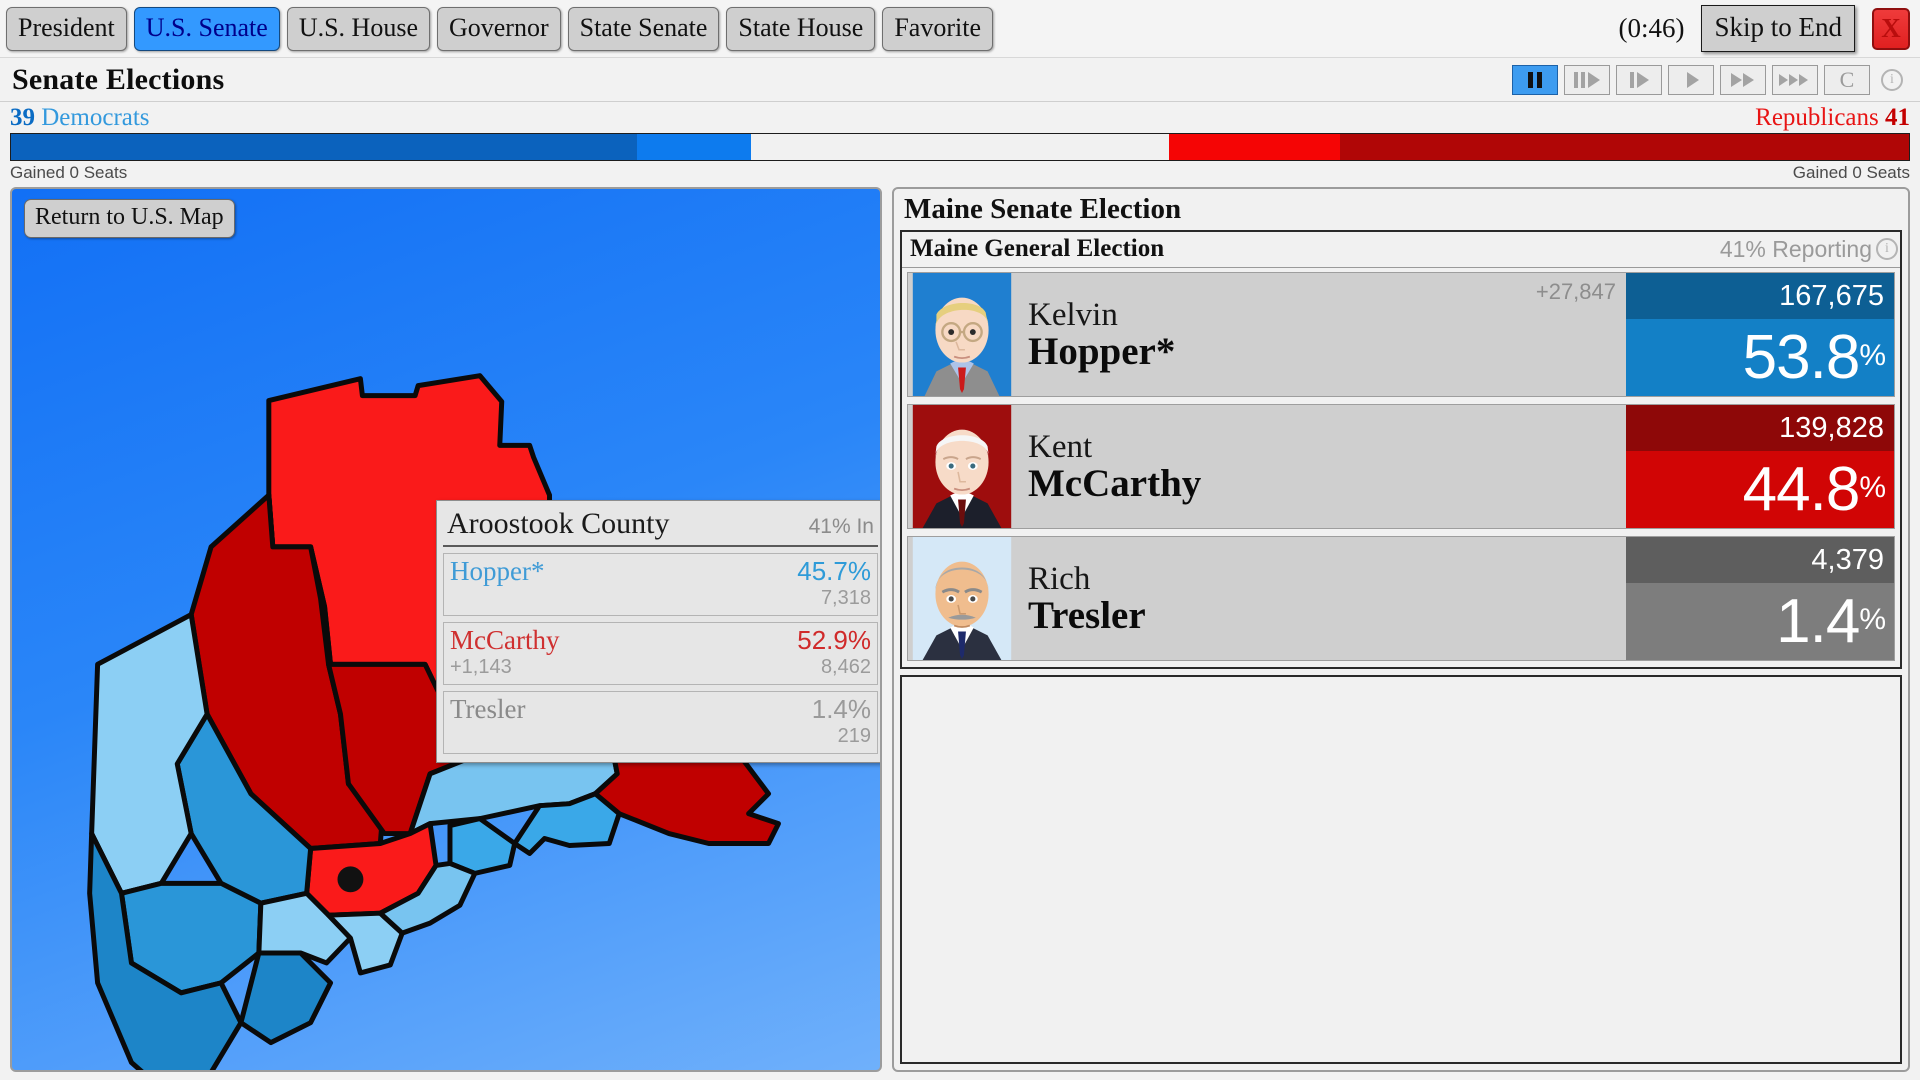 The height and width of the screenshot is (1080, 1920). Describe the element at coordinates (854, 736) in the screenshot. I see `tooltip-candidate-votes: 219` at that location.